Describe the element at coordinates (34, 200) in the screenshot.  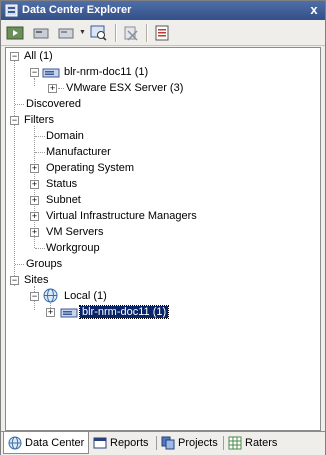
I see `expander-subnet: +` at that location.